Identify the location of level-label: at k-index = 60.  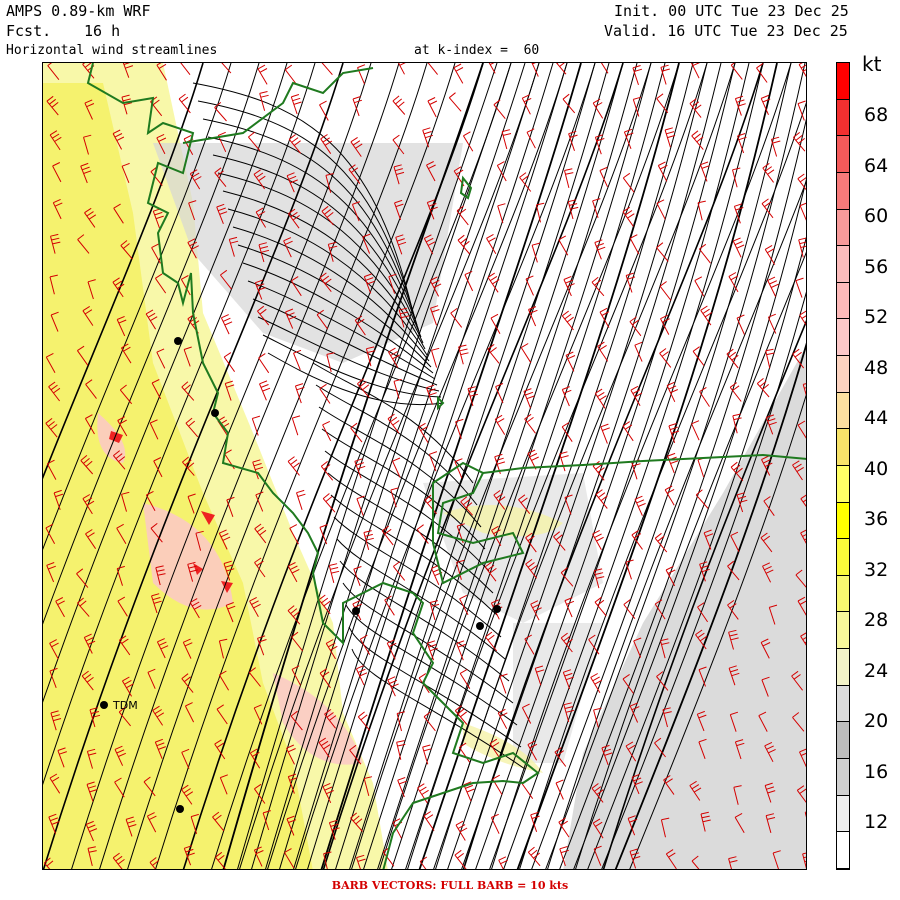
(477, 50).